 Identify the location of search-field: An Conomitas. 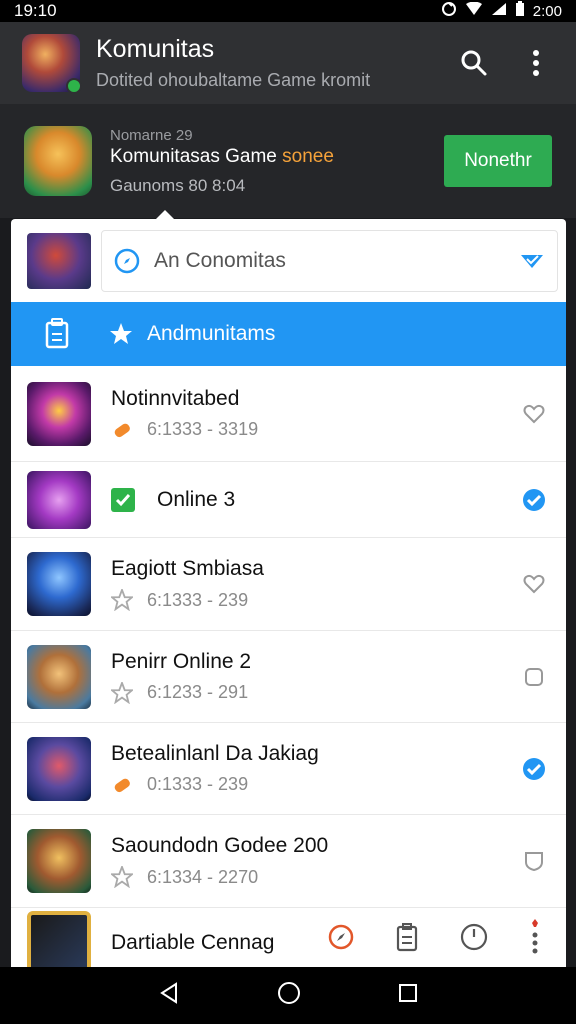
(329, 260).